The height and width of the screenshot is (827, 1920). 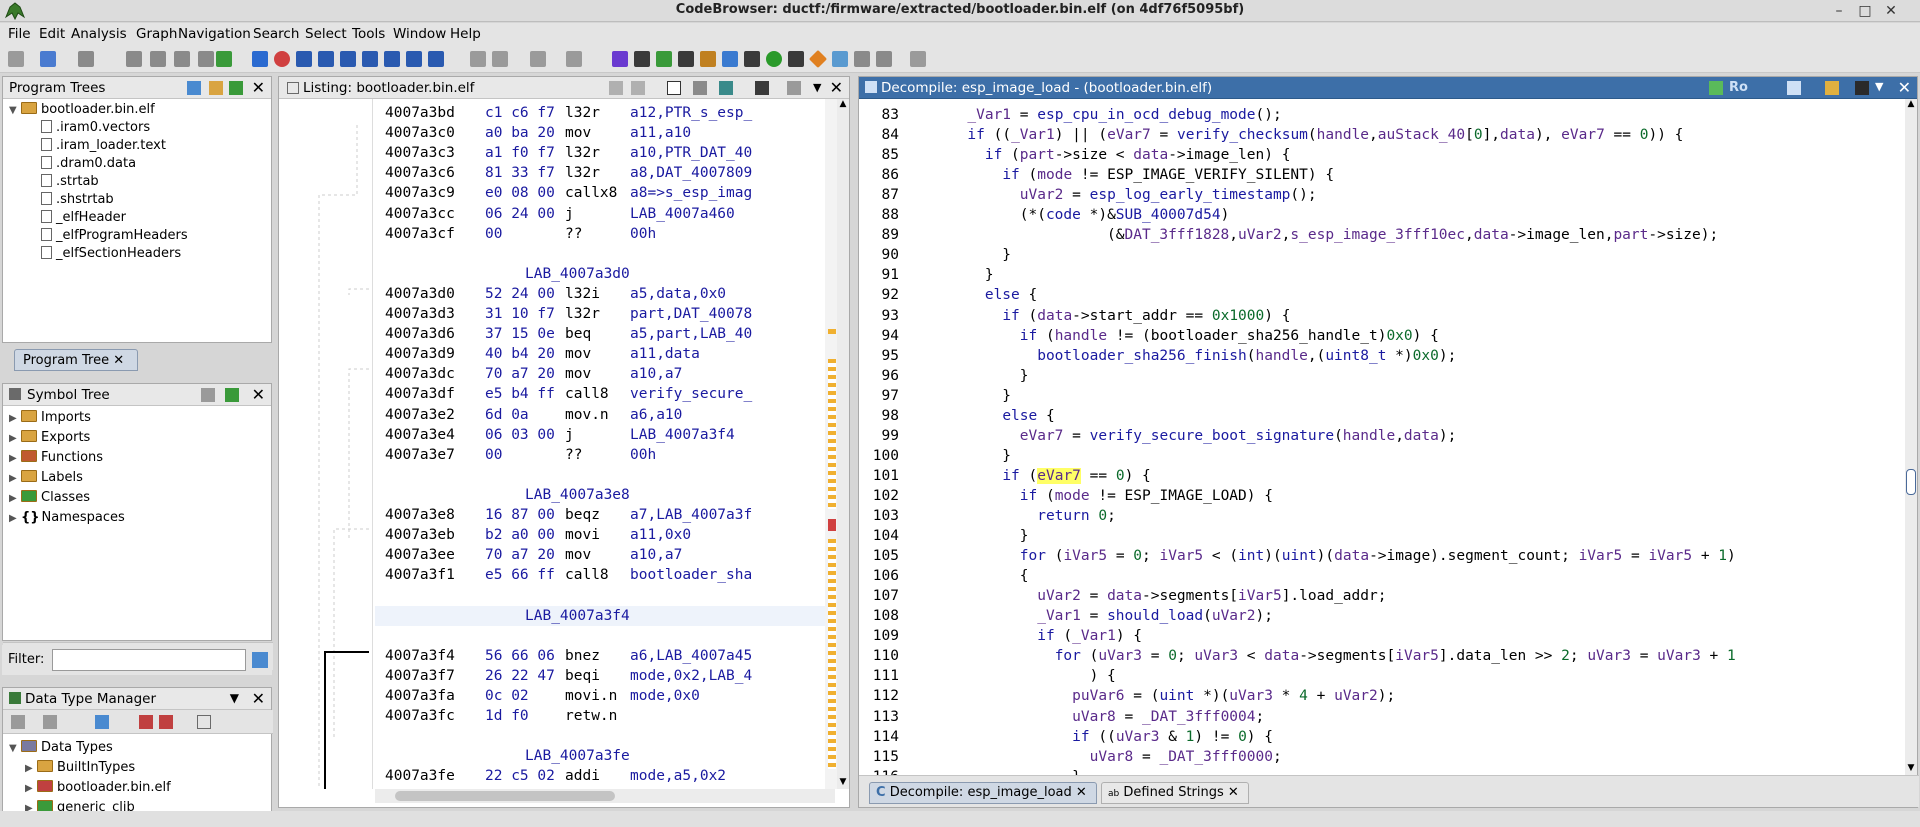 What do you see at coordinates (600, 193) in the screenshot?
I see `listing-instruction-row: 4007a3c9 e0 08 00 callx8 a8=>s_esp_imag` at bounding box center [600, 193].